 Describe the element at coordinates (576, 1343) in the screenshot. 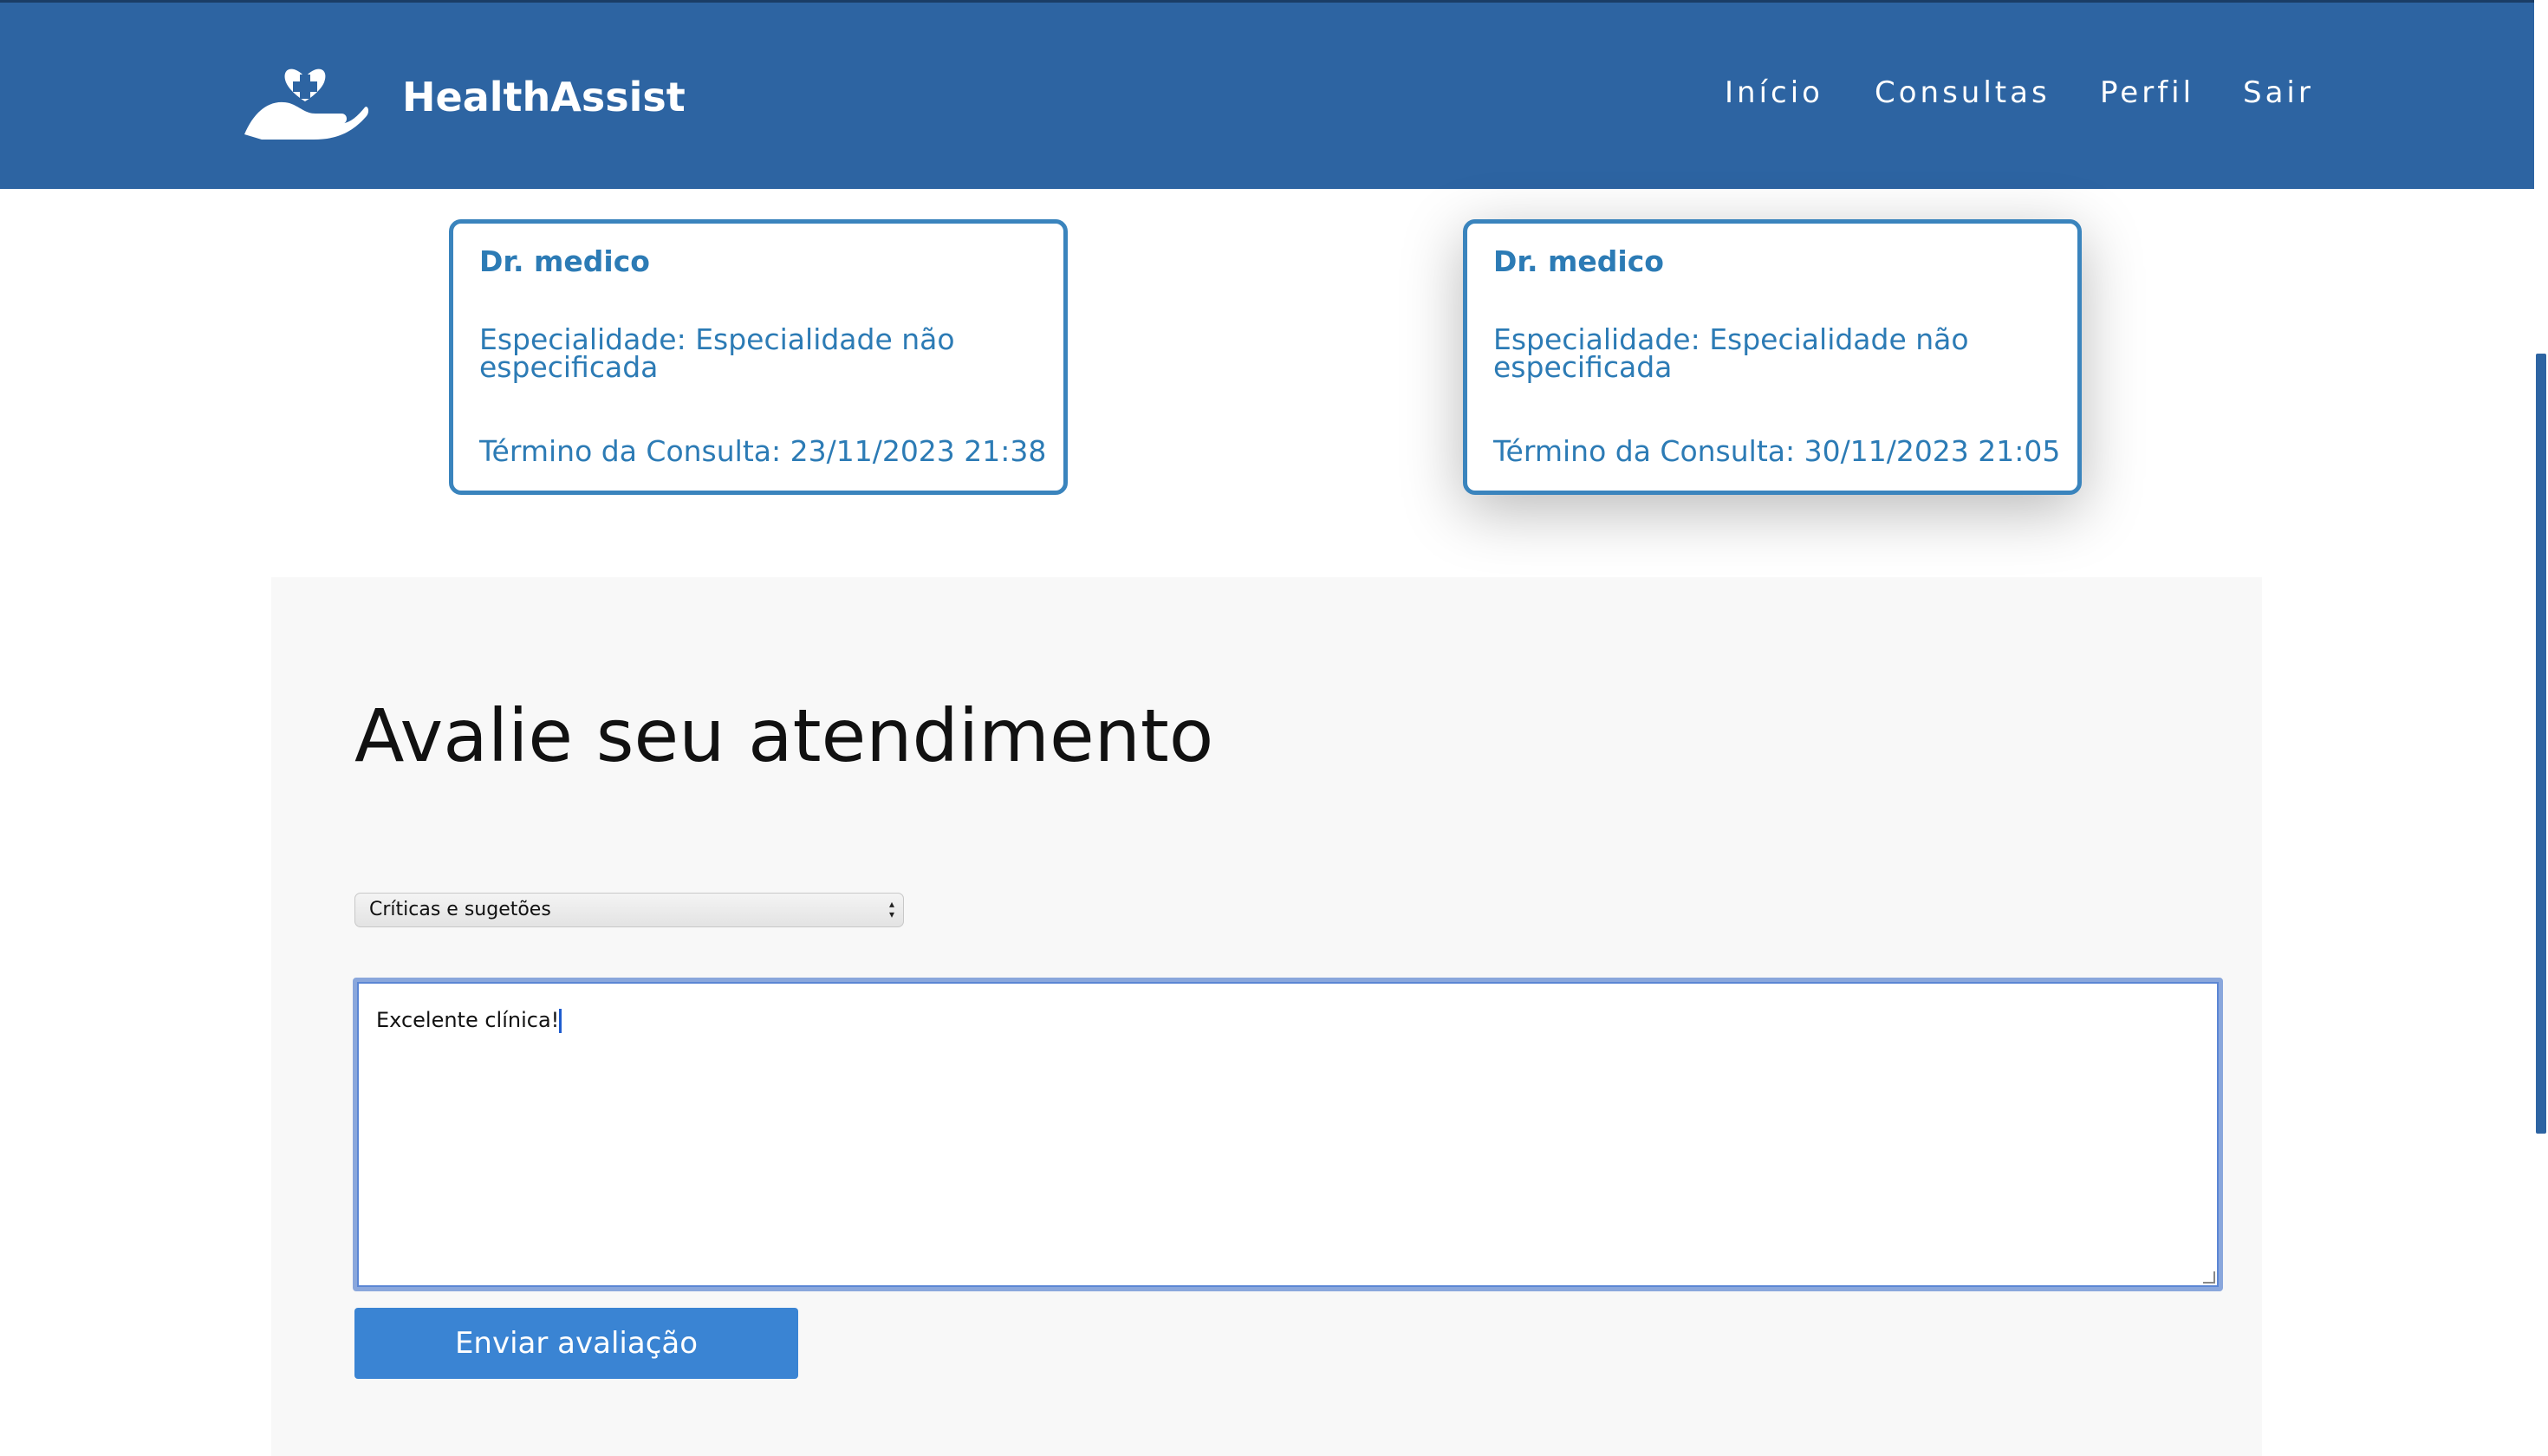

I see `submit-feedback-button: Enviar avaliação` at that location.